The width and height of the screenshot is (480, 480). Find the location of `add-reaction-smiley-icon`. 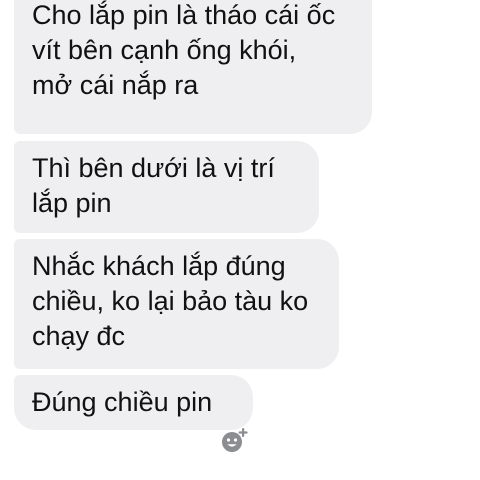

add-reaction-smiley-icon is located at coordinates (235, 440).